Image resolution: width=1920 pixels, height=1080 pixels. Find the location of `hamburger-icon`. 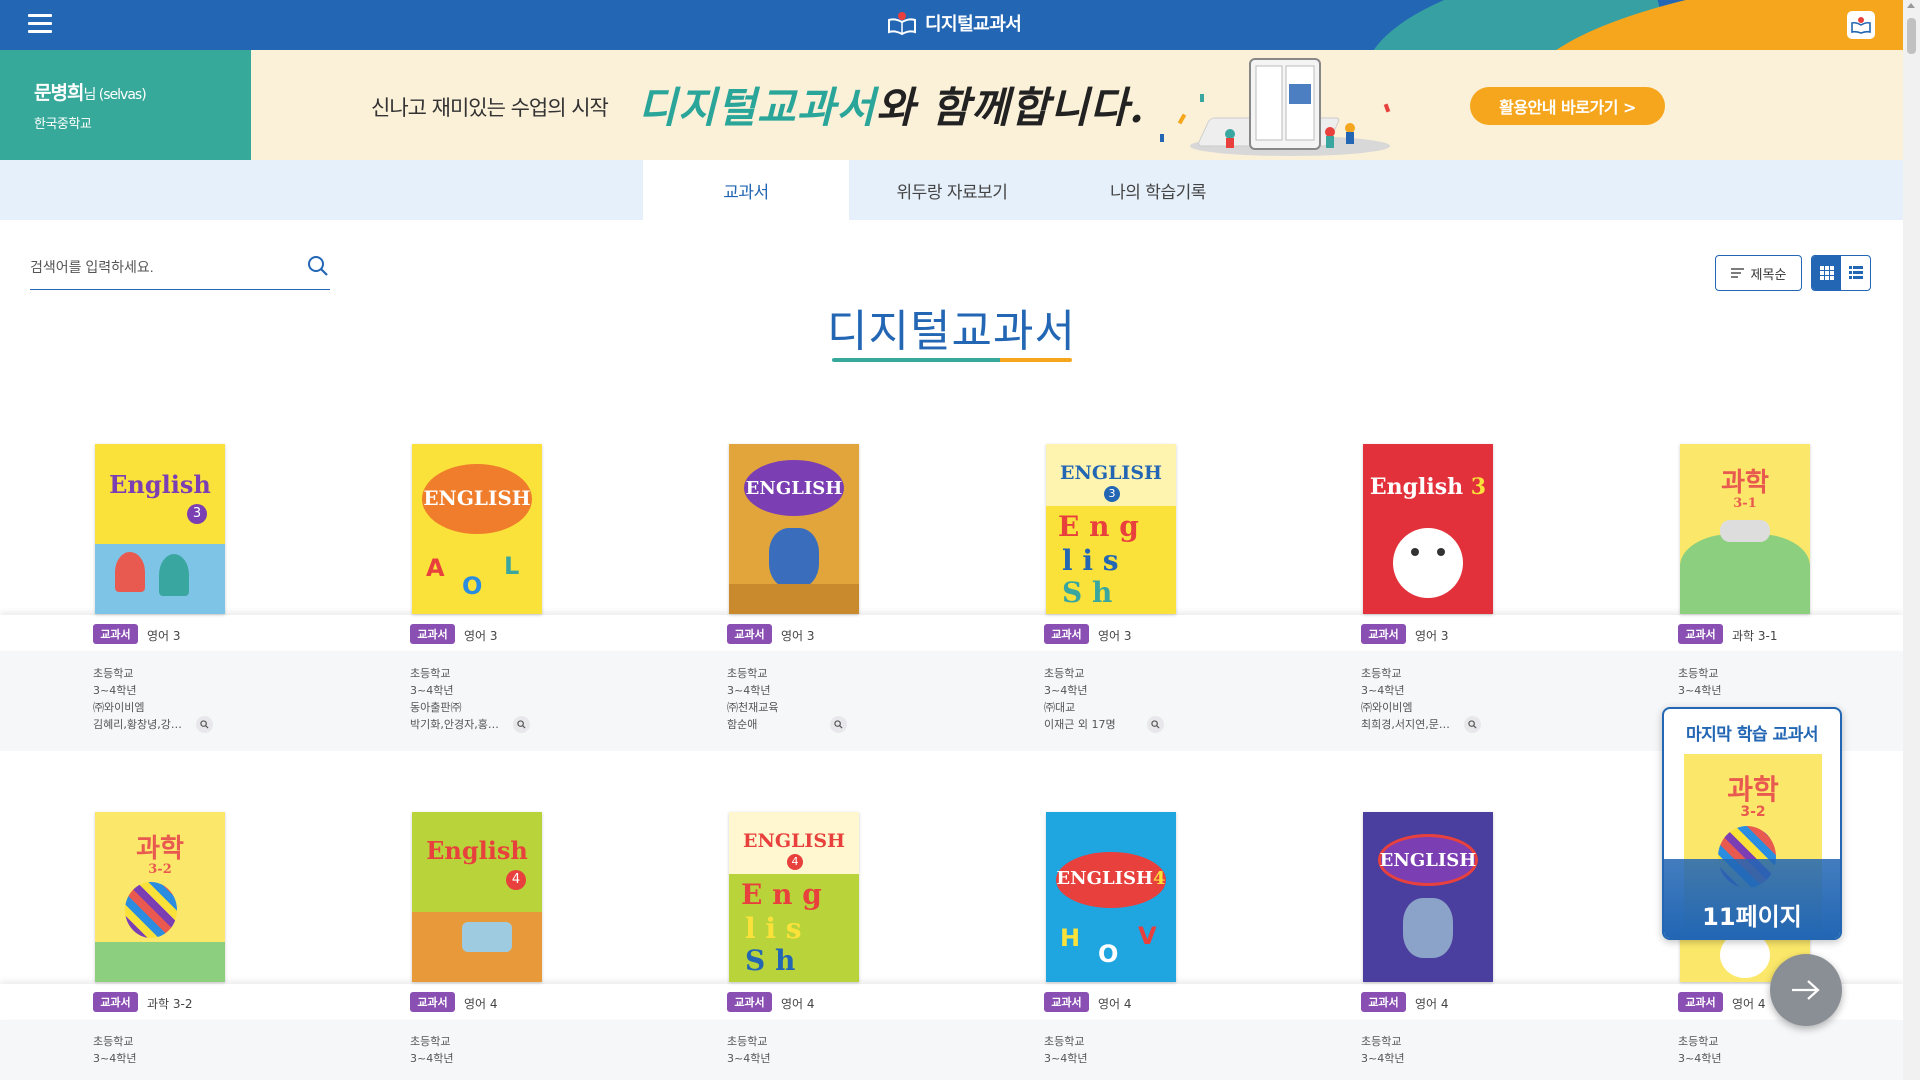

hamburger-icon is located at coordinates (40, 24).